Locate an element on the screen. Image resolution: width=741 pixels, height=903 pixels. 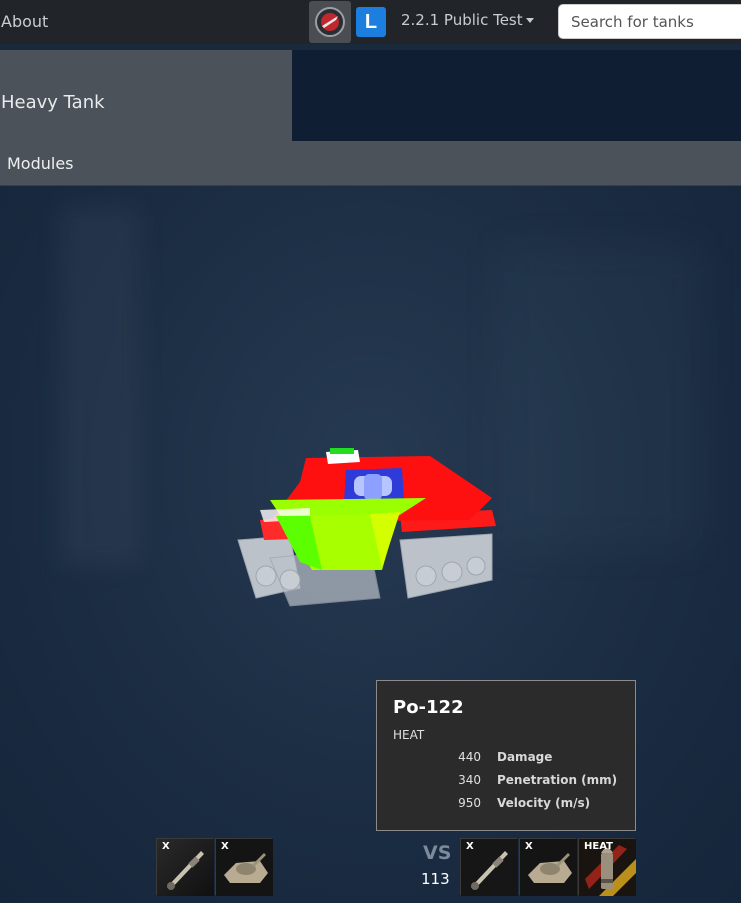
tank-search-input is located at coordinates (649, 21).